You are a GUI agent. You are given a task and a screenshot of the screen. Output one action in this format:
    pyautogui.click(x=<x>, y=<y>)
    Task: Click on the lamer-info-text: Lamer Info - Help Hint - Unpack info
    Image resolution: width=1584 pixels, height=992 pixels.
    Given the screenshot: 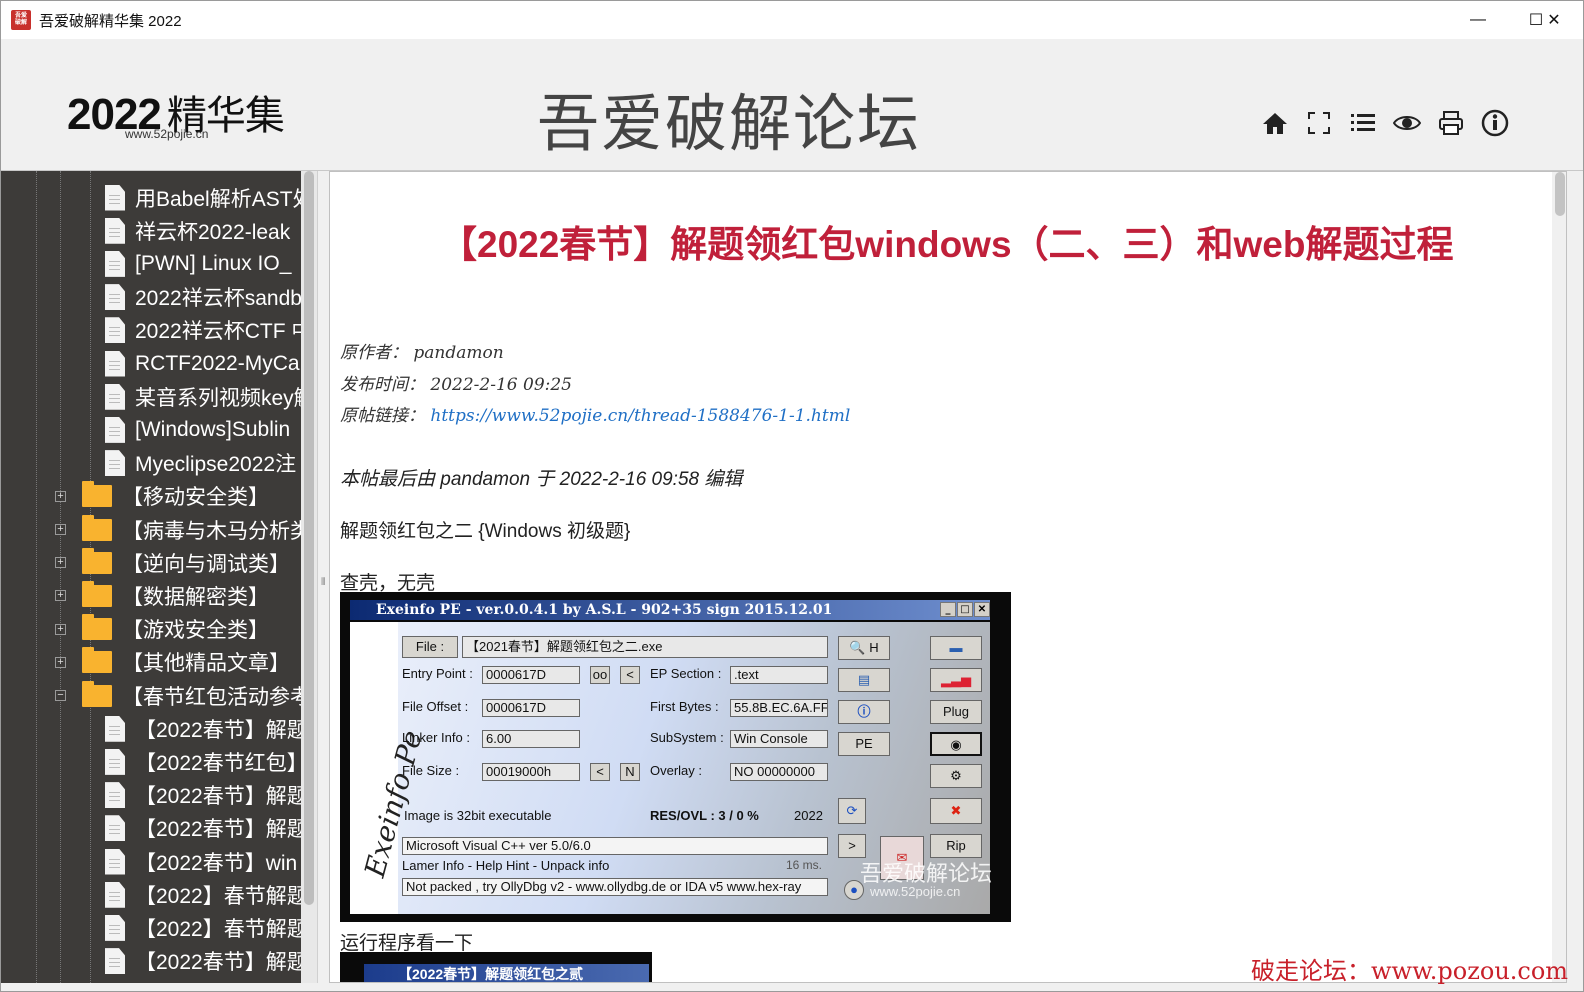 What is the action you would take?
    pyautogui.click(x=506, y=865)
    